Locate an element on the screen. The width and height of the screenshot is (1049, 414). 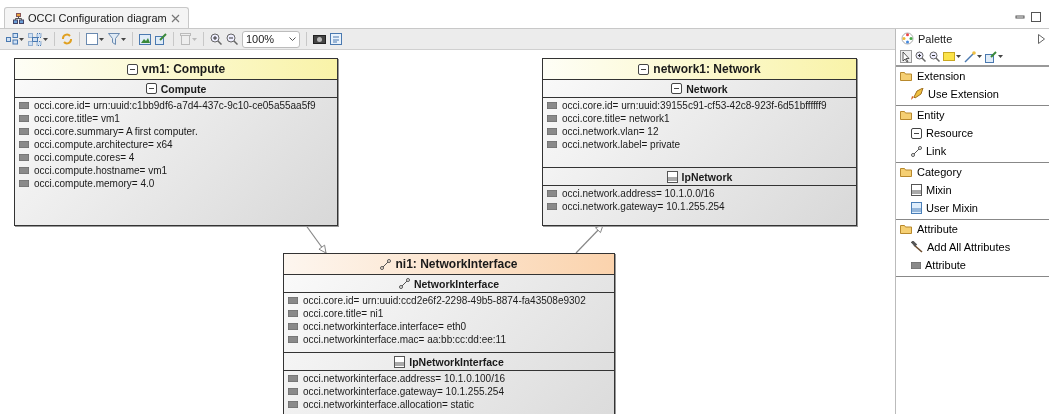
zoom-field: 100% is located at coordinates (271, 39).